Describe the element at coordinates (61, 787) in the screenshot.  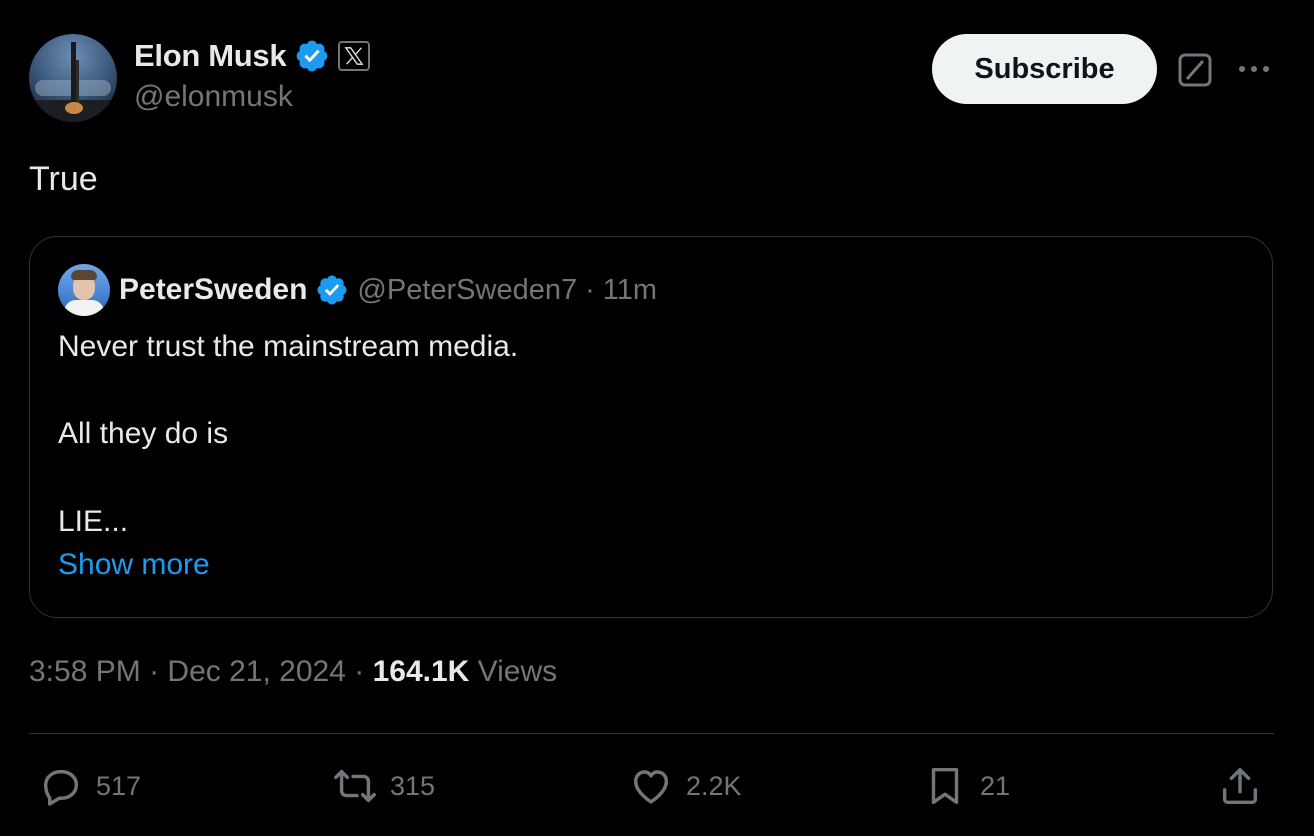
I see `reply-icon` at that location.